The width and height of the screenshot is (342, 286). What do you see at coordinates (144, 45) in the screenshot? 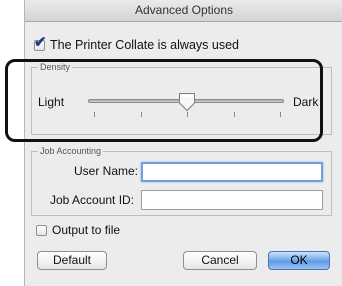
I see `collate-label: The Printer Collate is always used` at bounding box center [144, 45].